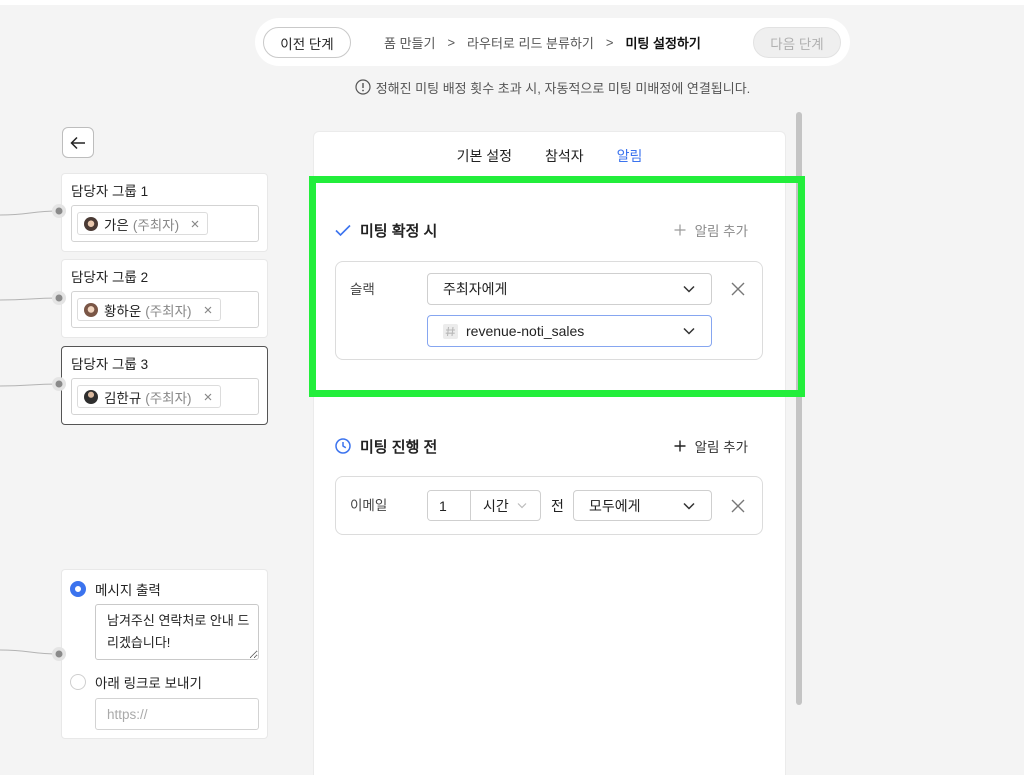 The height and width of the screenshot is (775, 1024). I want to click on section-title: 미팅 진행 전, so click(386, 446).